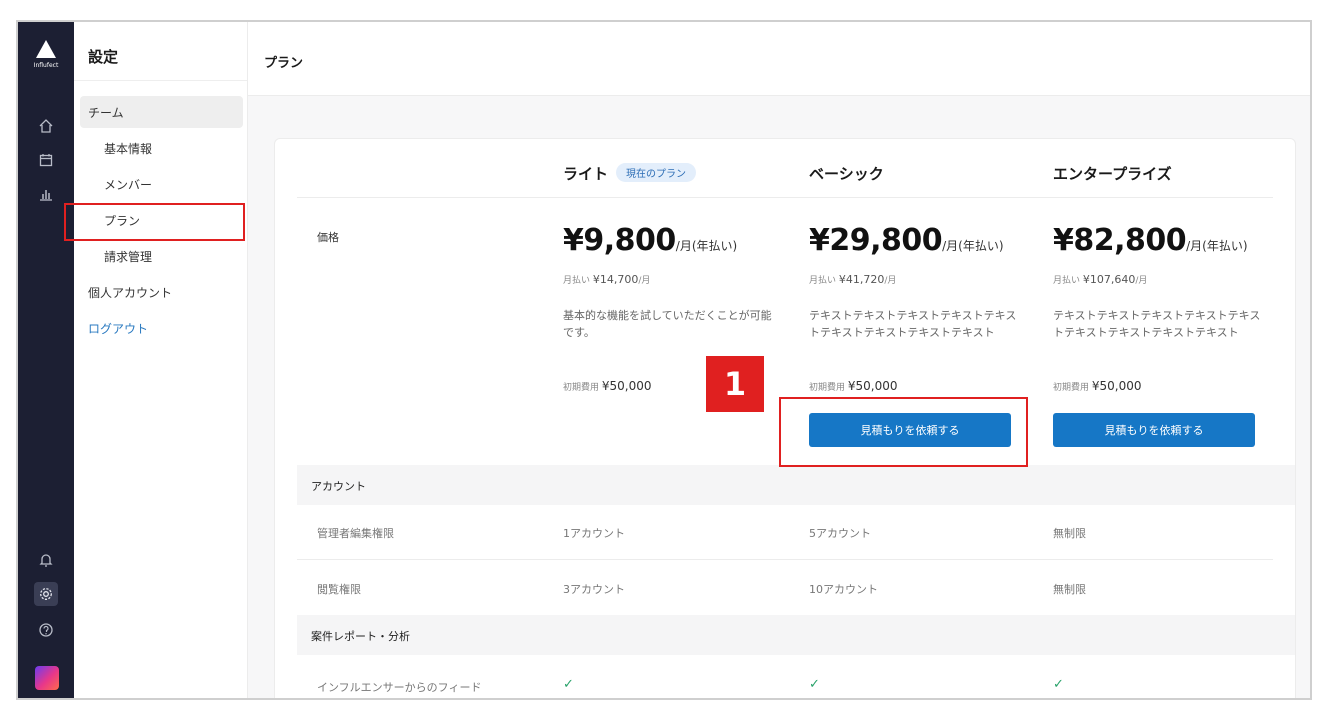 This screenshot has width=1340, height=718. I want to click on menu-item-basic-info: 基本情報, so click(128, 148).